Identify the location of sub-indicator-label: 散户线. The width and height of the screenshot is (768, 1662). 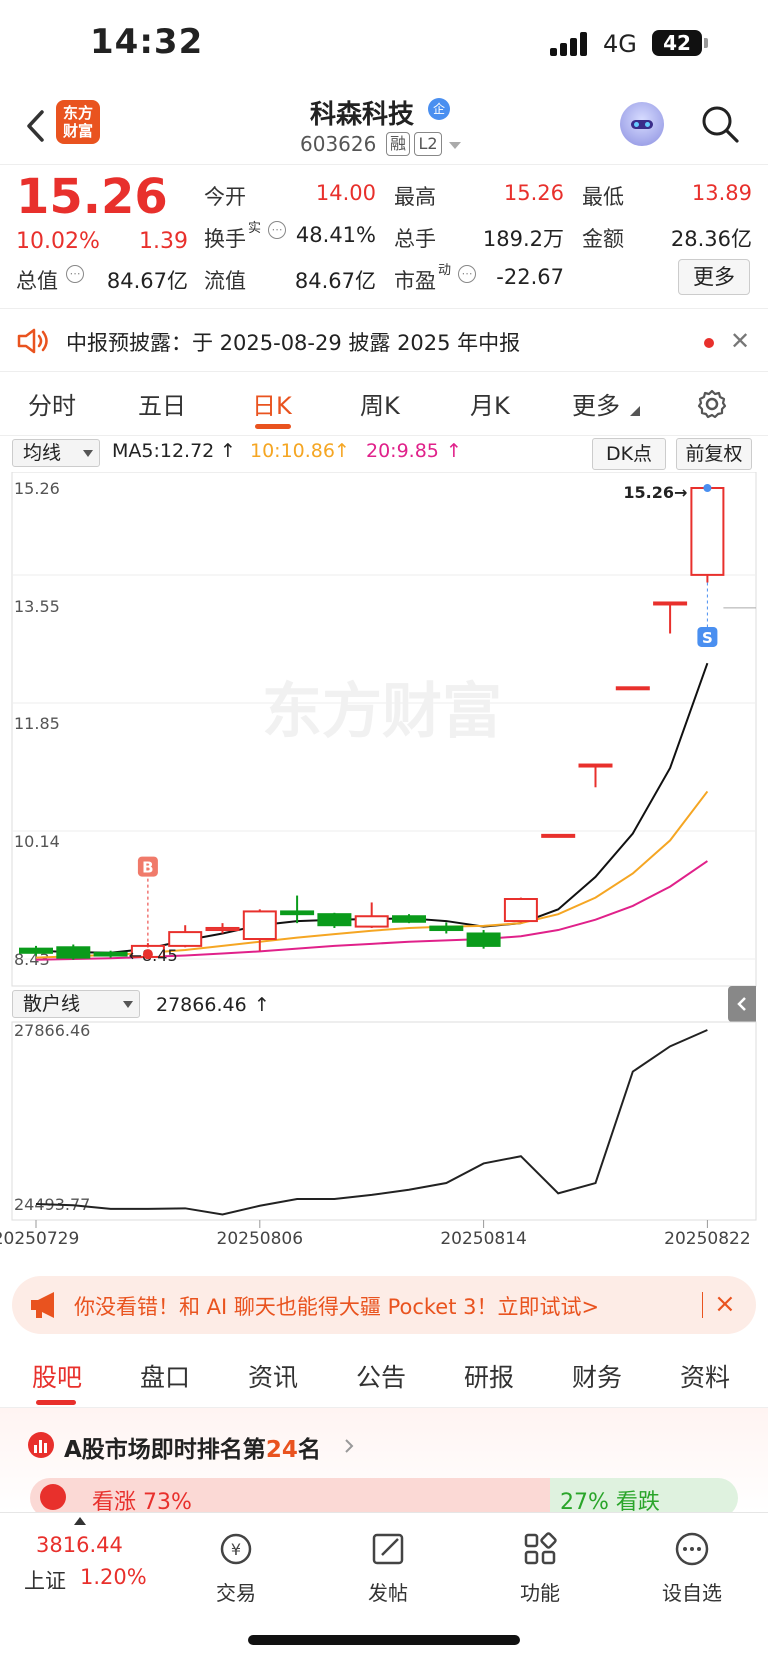
(52, 1004).